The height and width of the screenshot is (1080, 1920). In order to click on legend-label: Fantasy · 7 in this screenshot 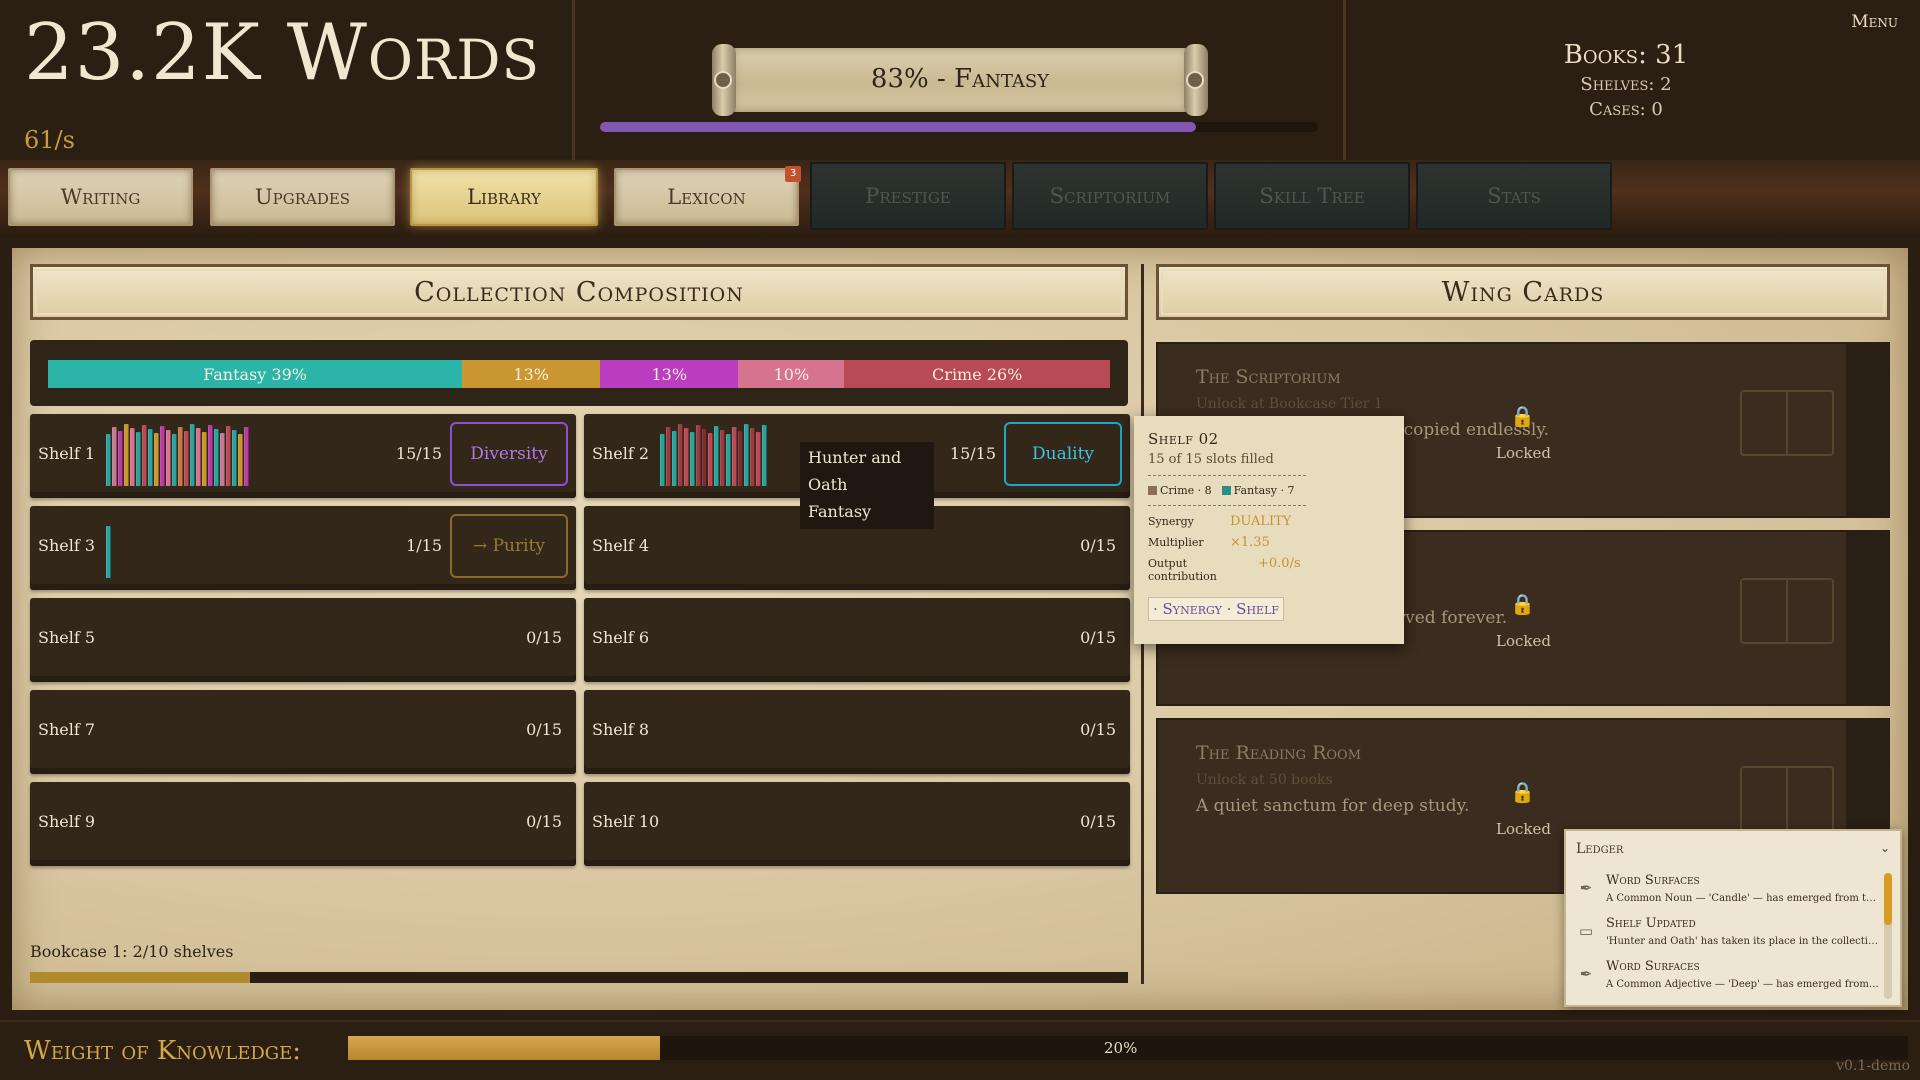, I will do `click(1264, 490)`.